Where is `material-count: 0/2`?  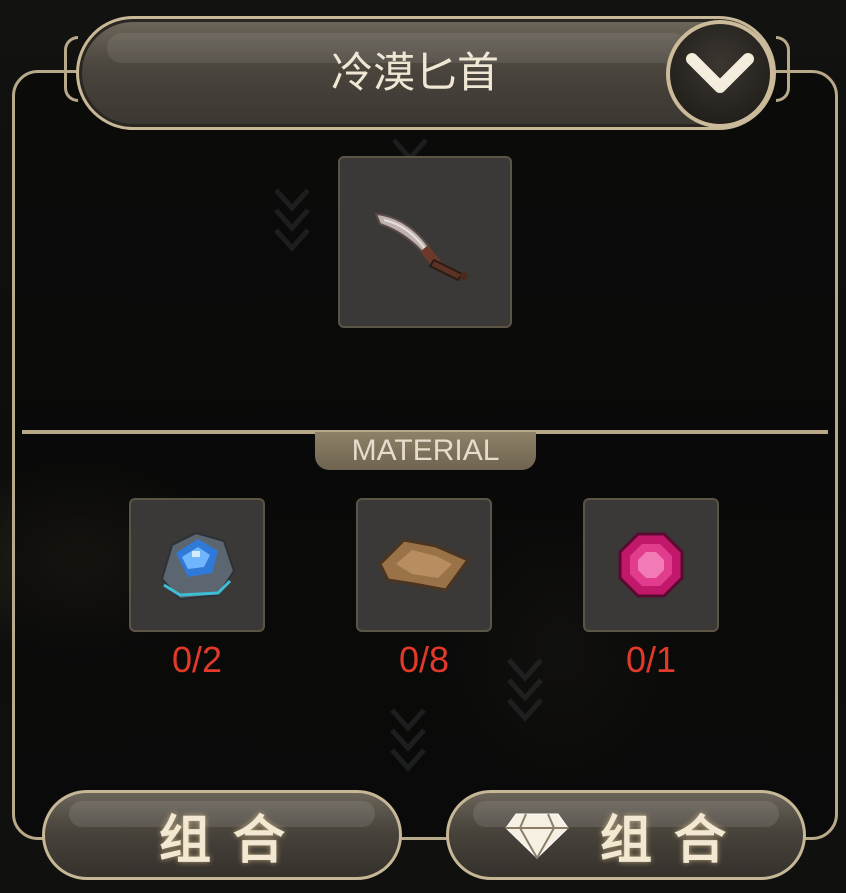
material-count: 0/2 is located at coordinates (197, 659).